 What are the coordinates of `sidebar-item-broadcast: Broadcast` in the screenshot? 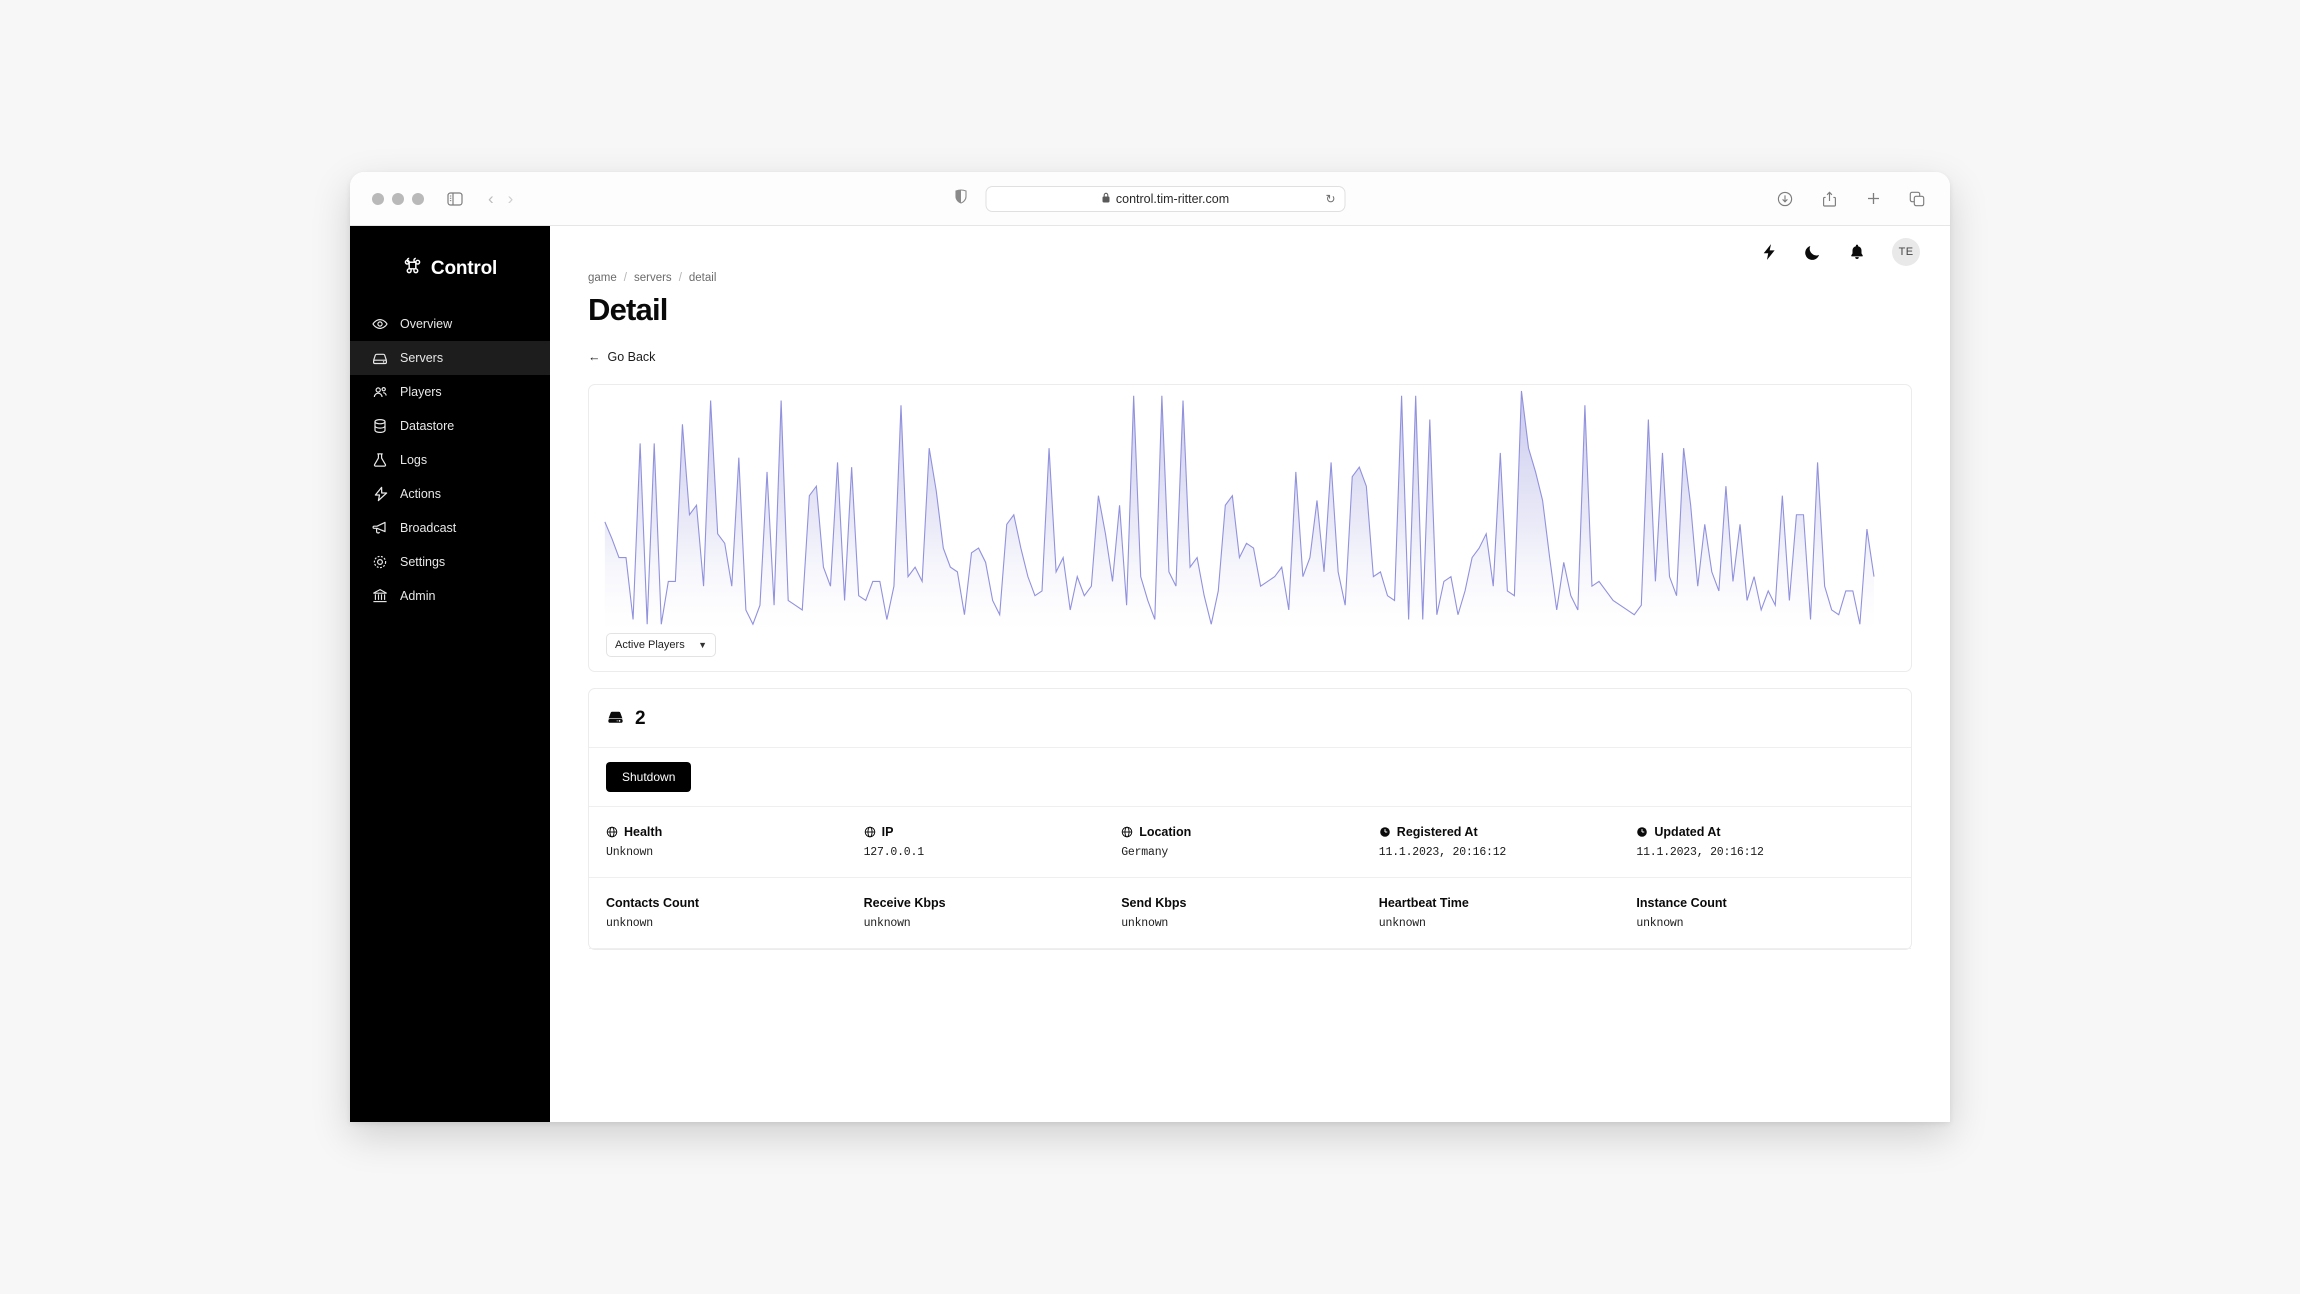 It's located at (450, 528).